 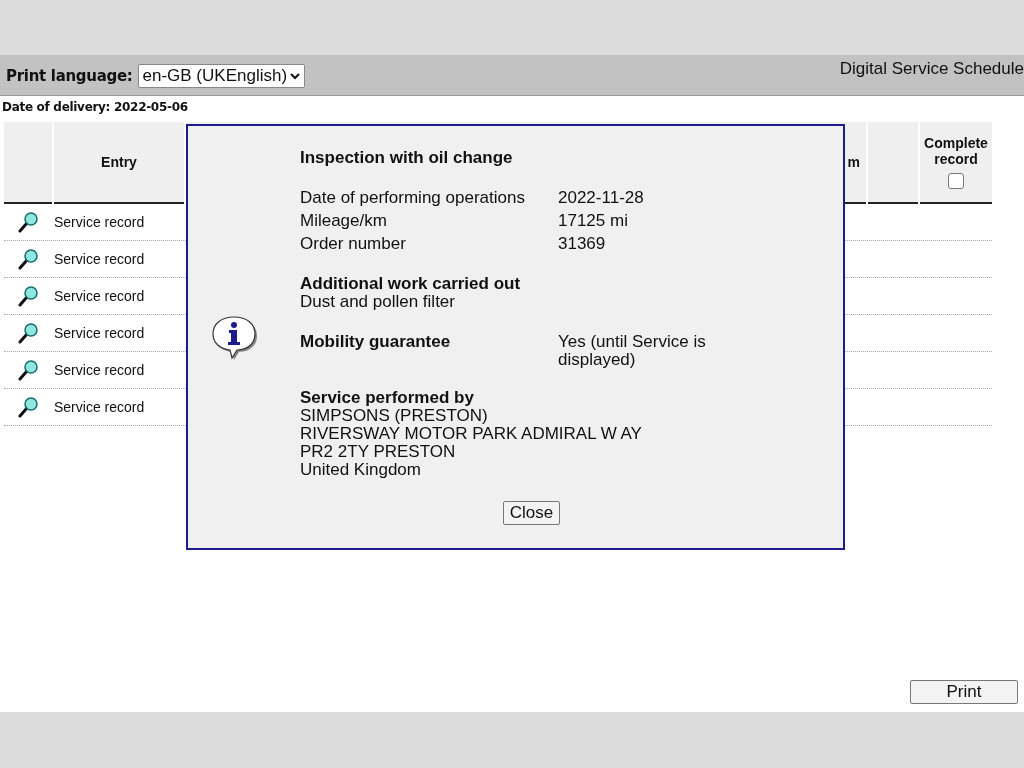 I want to click on section-heading: Additional work carried out, so click(x=411, y=284).